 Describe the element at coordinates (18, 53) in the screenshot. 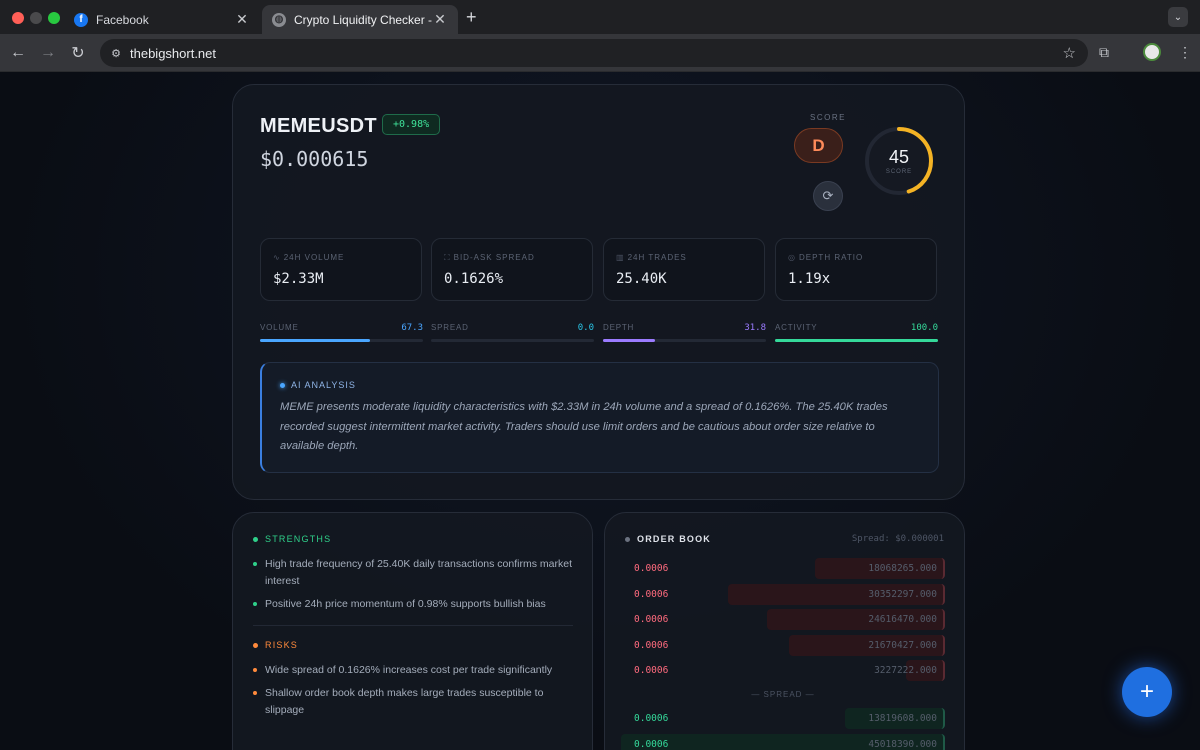

I see `back-button: ←` at that location.